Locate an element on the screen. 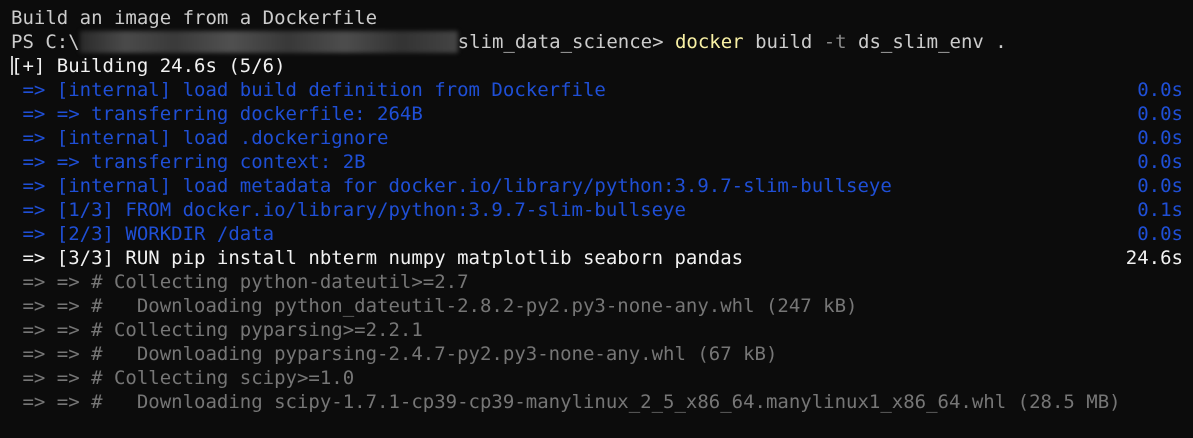  title-text: Build an image from a Dockerfile is located at coordinates (194, 18).